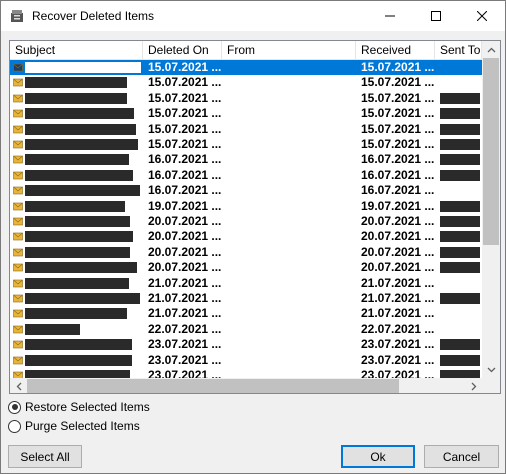 Image resolution: width=506 pixels, height=474 pixels. Describe the element at coordinates (491, 49) in the screenshot. I see `scroll-up-button` at that location.